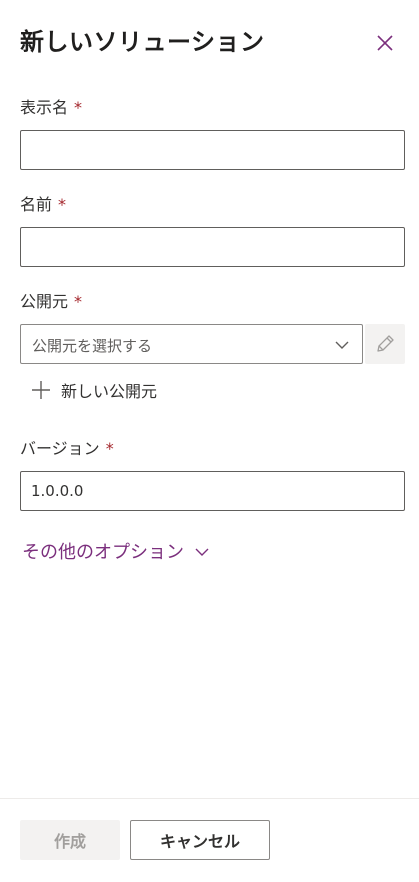 Image resolution: width=419 pixels, height=882 pixels. Describe the element at coordinates (209, 798) in the screenshot. I see `footer-divider` at that location.